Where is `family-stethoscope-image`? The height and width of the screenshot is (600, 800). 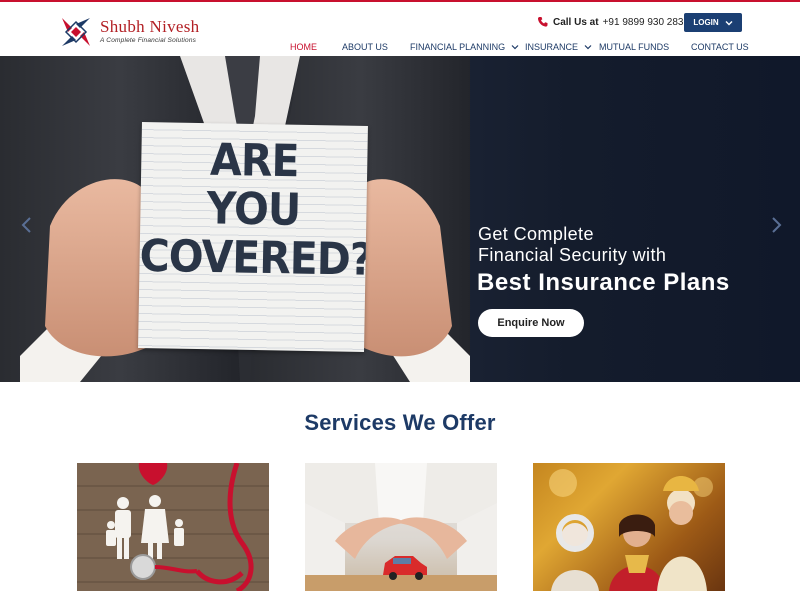
family-stethoscope-image is located at coordinates (180, 527).